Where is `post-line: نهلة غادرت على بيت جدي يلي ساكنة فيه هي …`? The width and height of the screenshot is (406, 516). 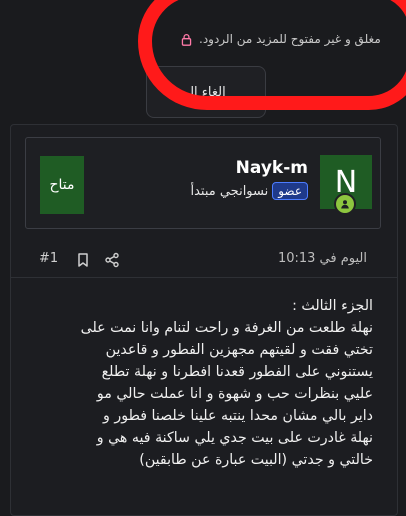
post-line: نهلة غادرت على بيت جدي يلي ساكنة فيه هي … is located at coordinates (234, 438).